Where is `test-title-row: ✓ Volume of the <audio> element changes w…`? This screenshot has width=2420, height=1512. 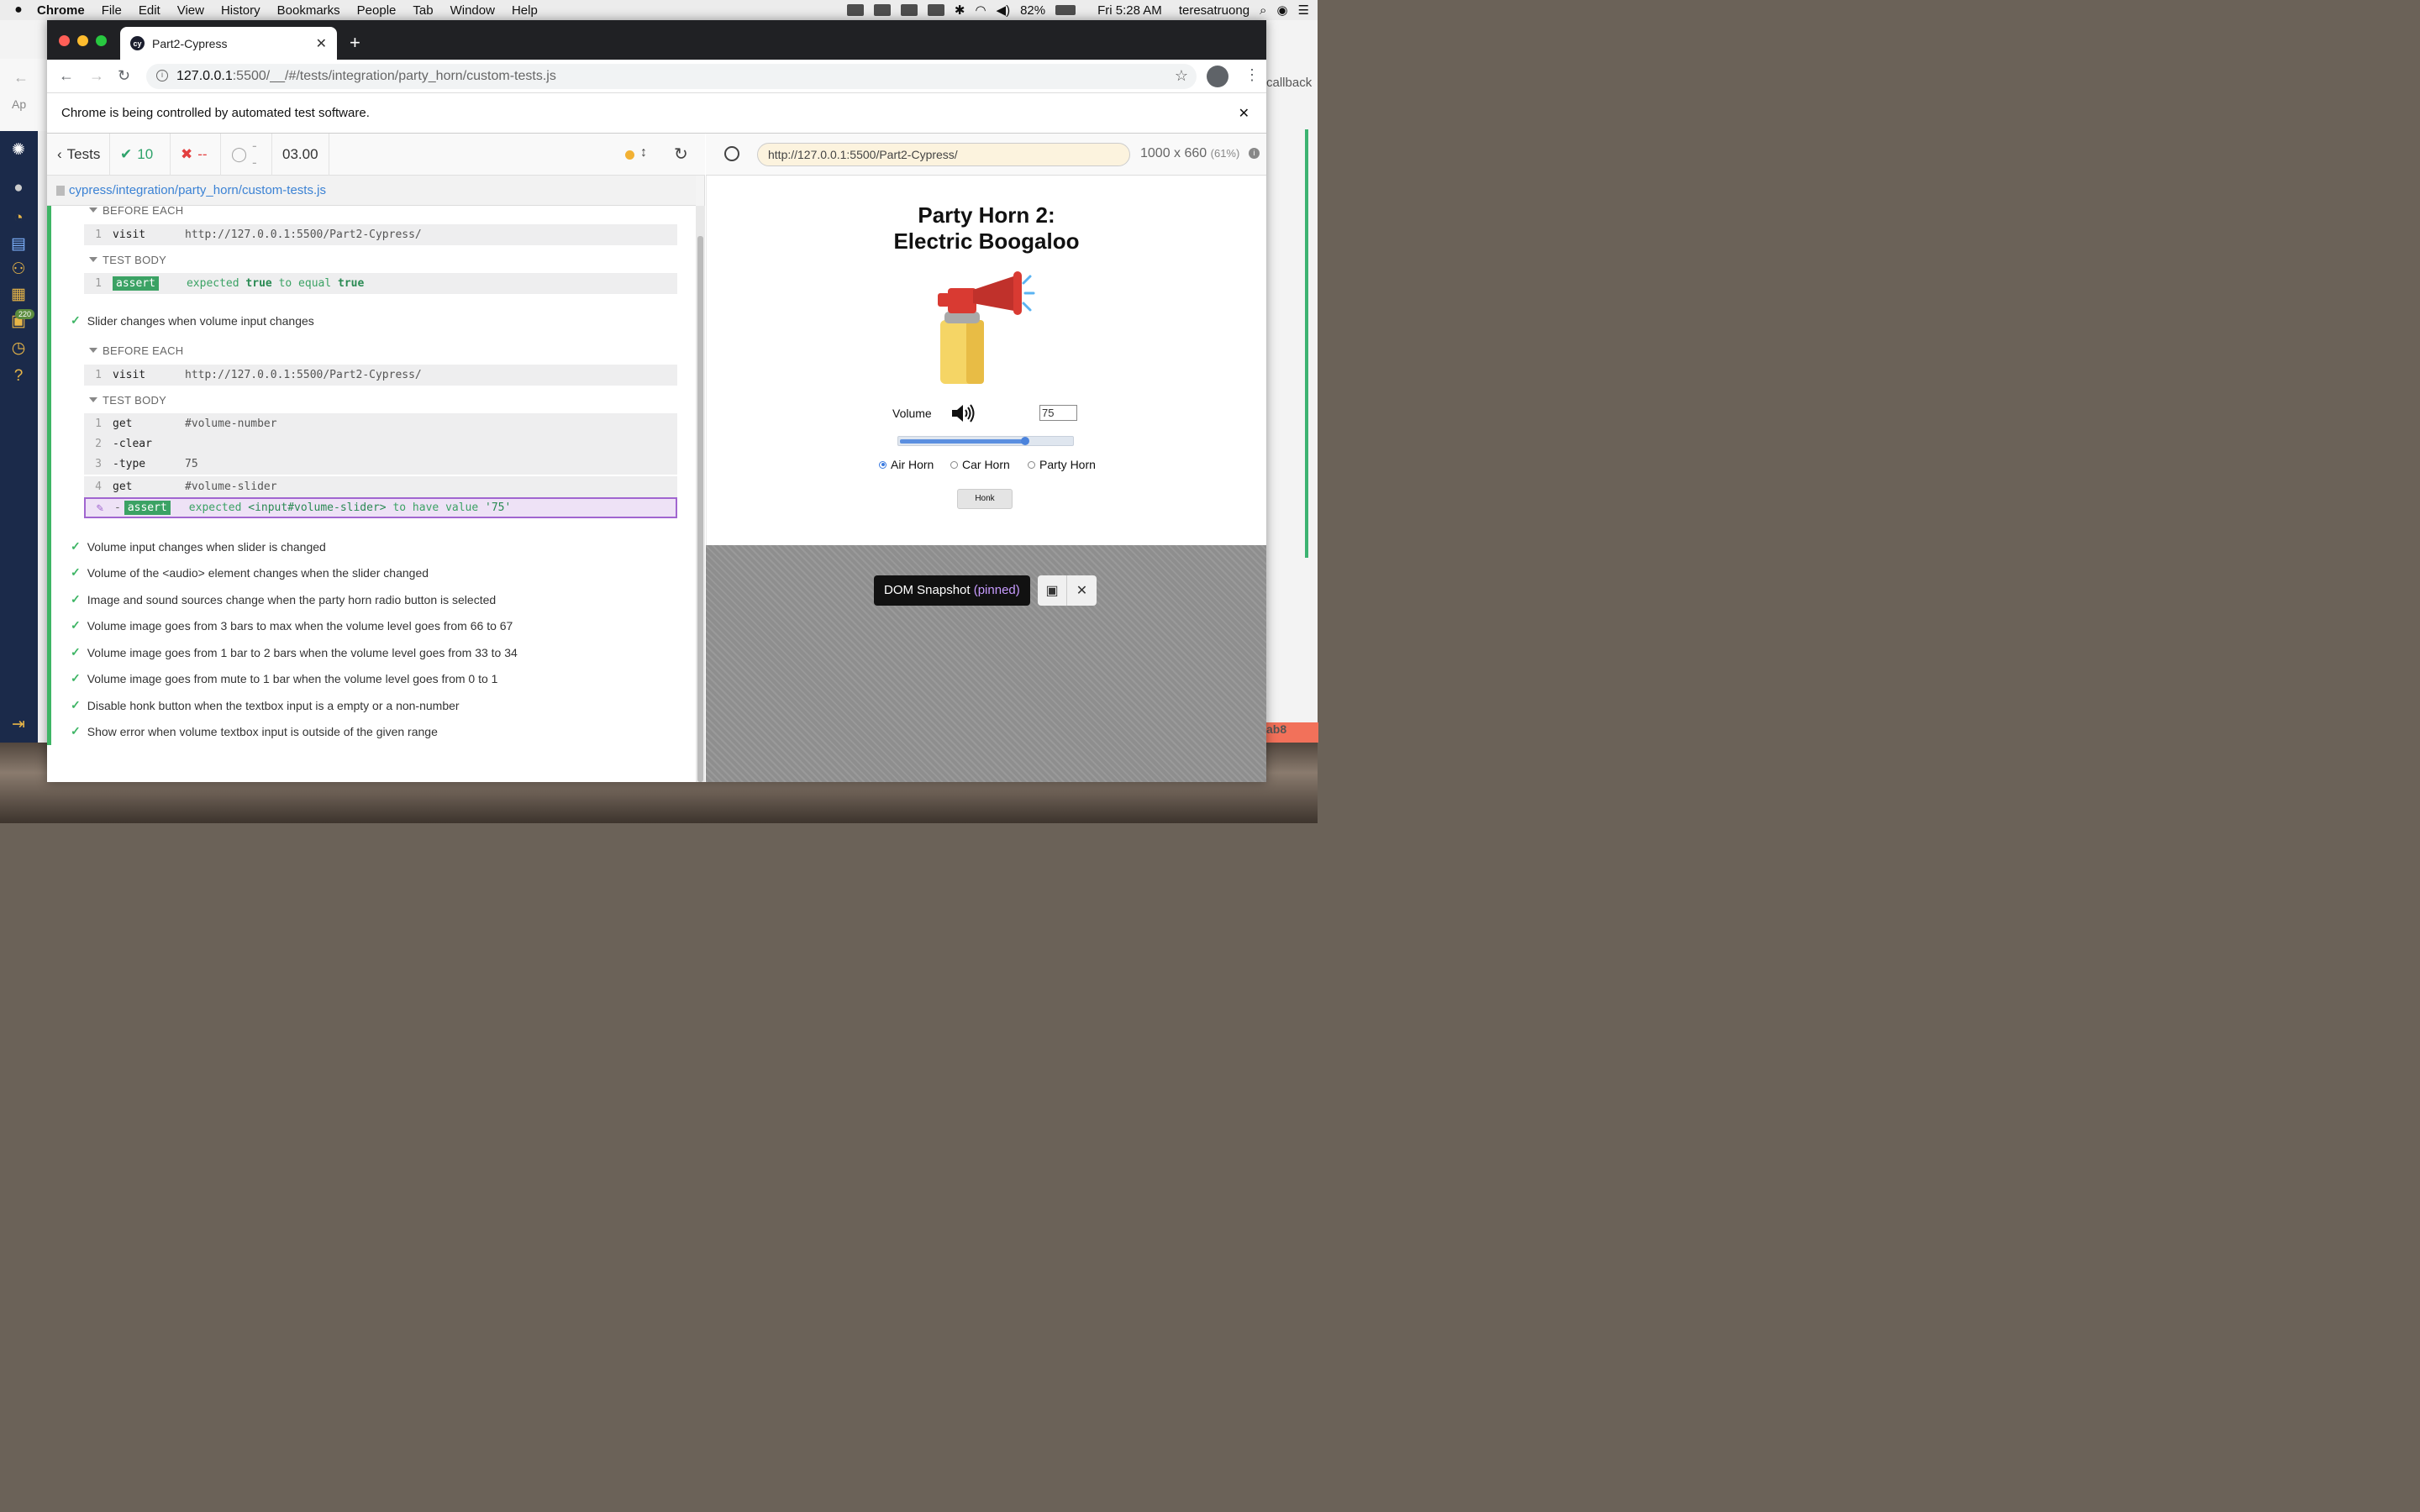 test-title-row: ✓ Volume of the <audio> element changes w… is located at coordinates (250, 572).